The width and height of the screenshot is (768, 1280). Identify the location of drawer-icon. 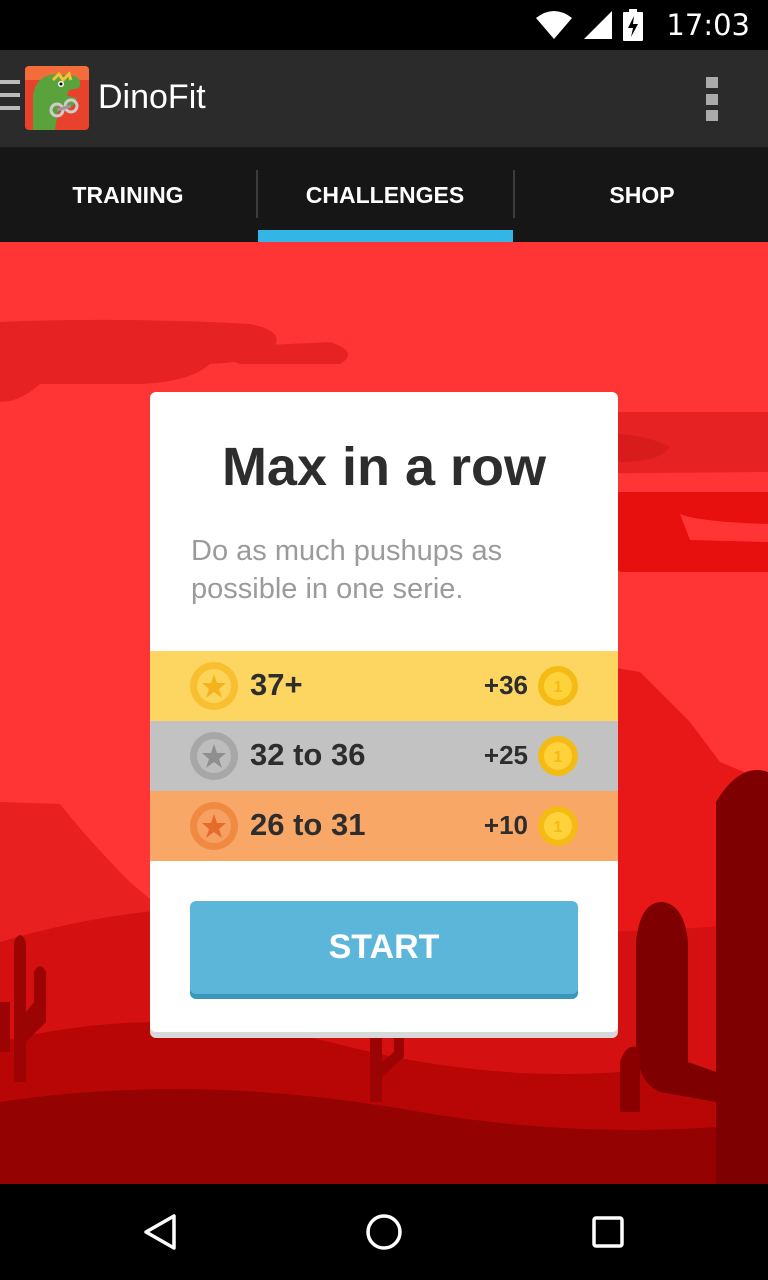
(10, 98).